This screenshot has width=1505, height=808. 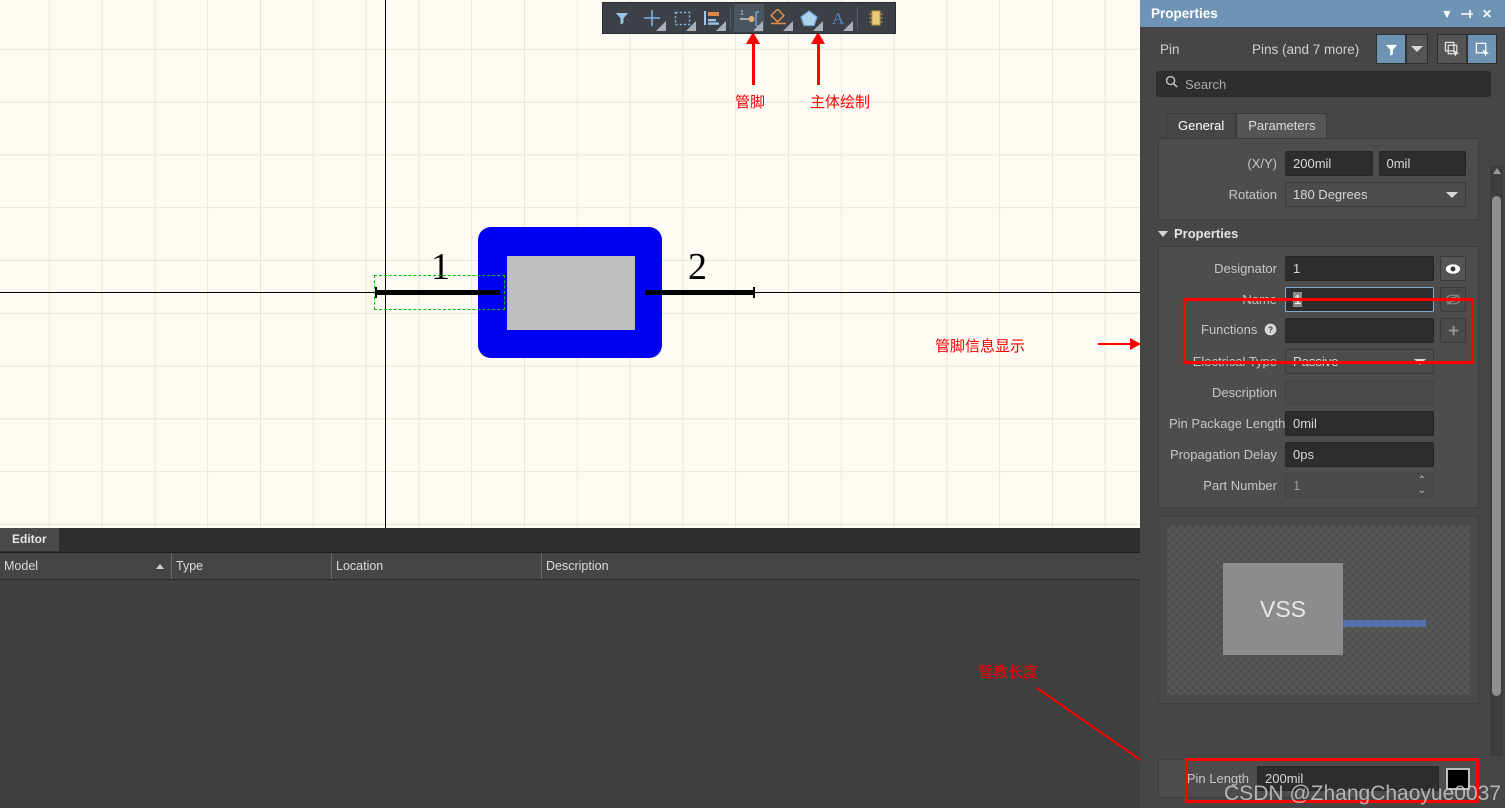 I want to click on properties-tabs: General Parameters, so click(x=1335, y=124).